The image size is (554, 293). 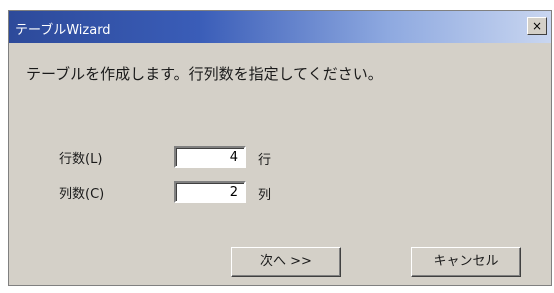 What do you see at coordinates (82, 194) in the screenshot?
I see `columns-label: 列数(C)` at bounding box center [82, 194].